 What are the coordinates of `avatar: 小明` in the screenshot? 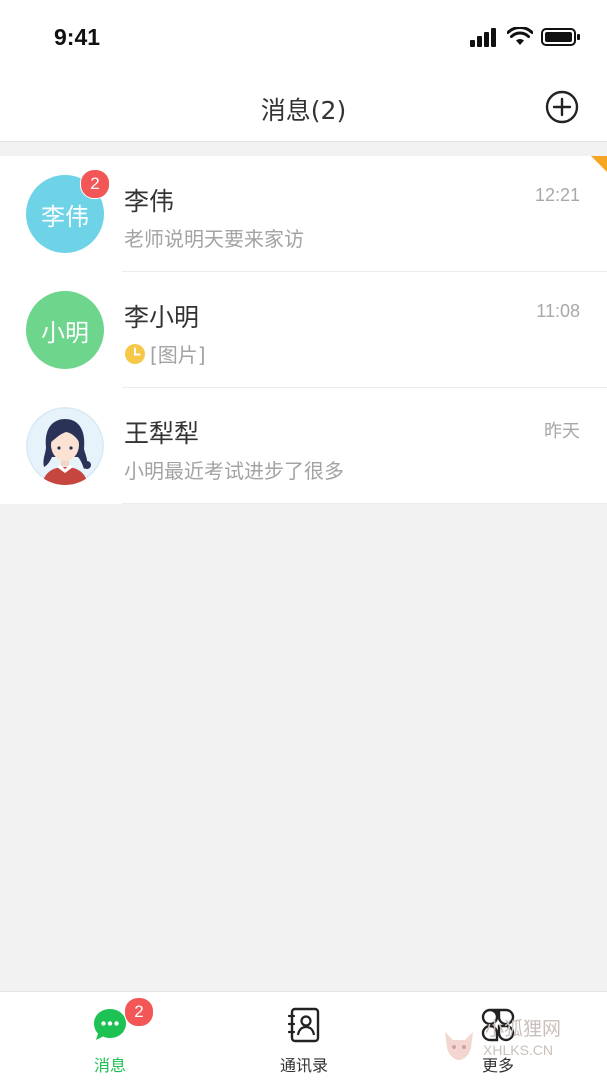 It's located at (65, 330).